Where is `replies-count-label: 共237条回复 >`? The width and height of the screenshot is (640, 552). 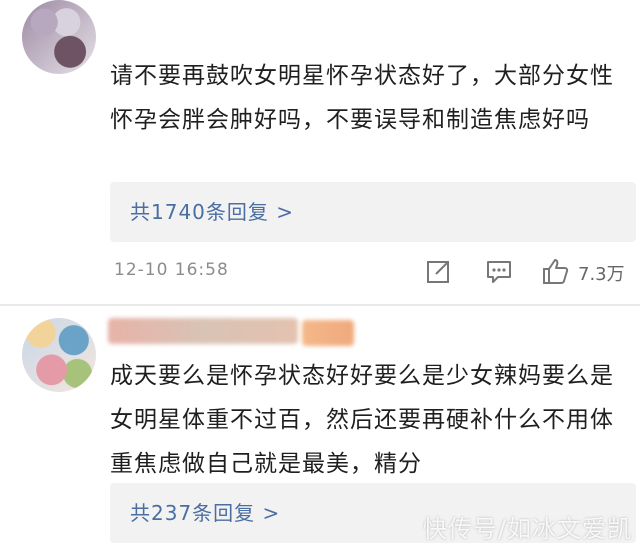 replies-count-label: 共237条回复 > is located at coordinates (205, 513).